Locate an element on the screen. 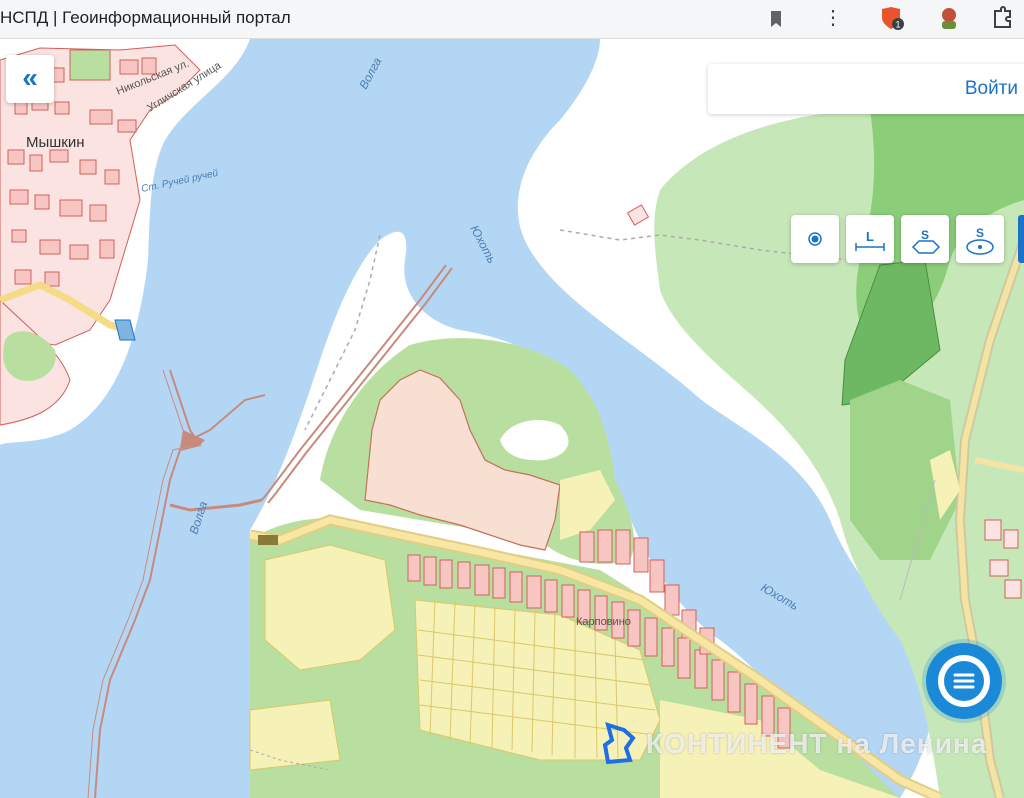  tool-circle-area-button: S is located at coordinates (980, 239).